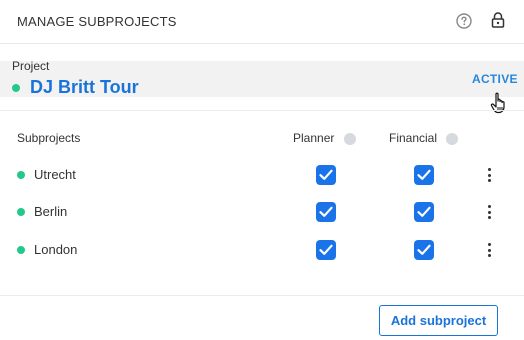 The width and height of the screenshot is (524, 340). I want to click on subproject-row: London, so click(262, 250).